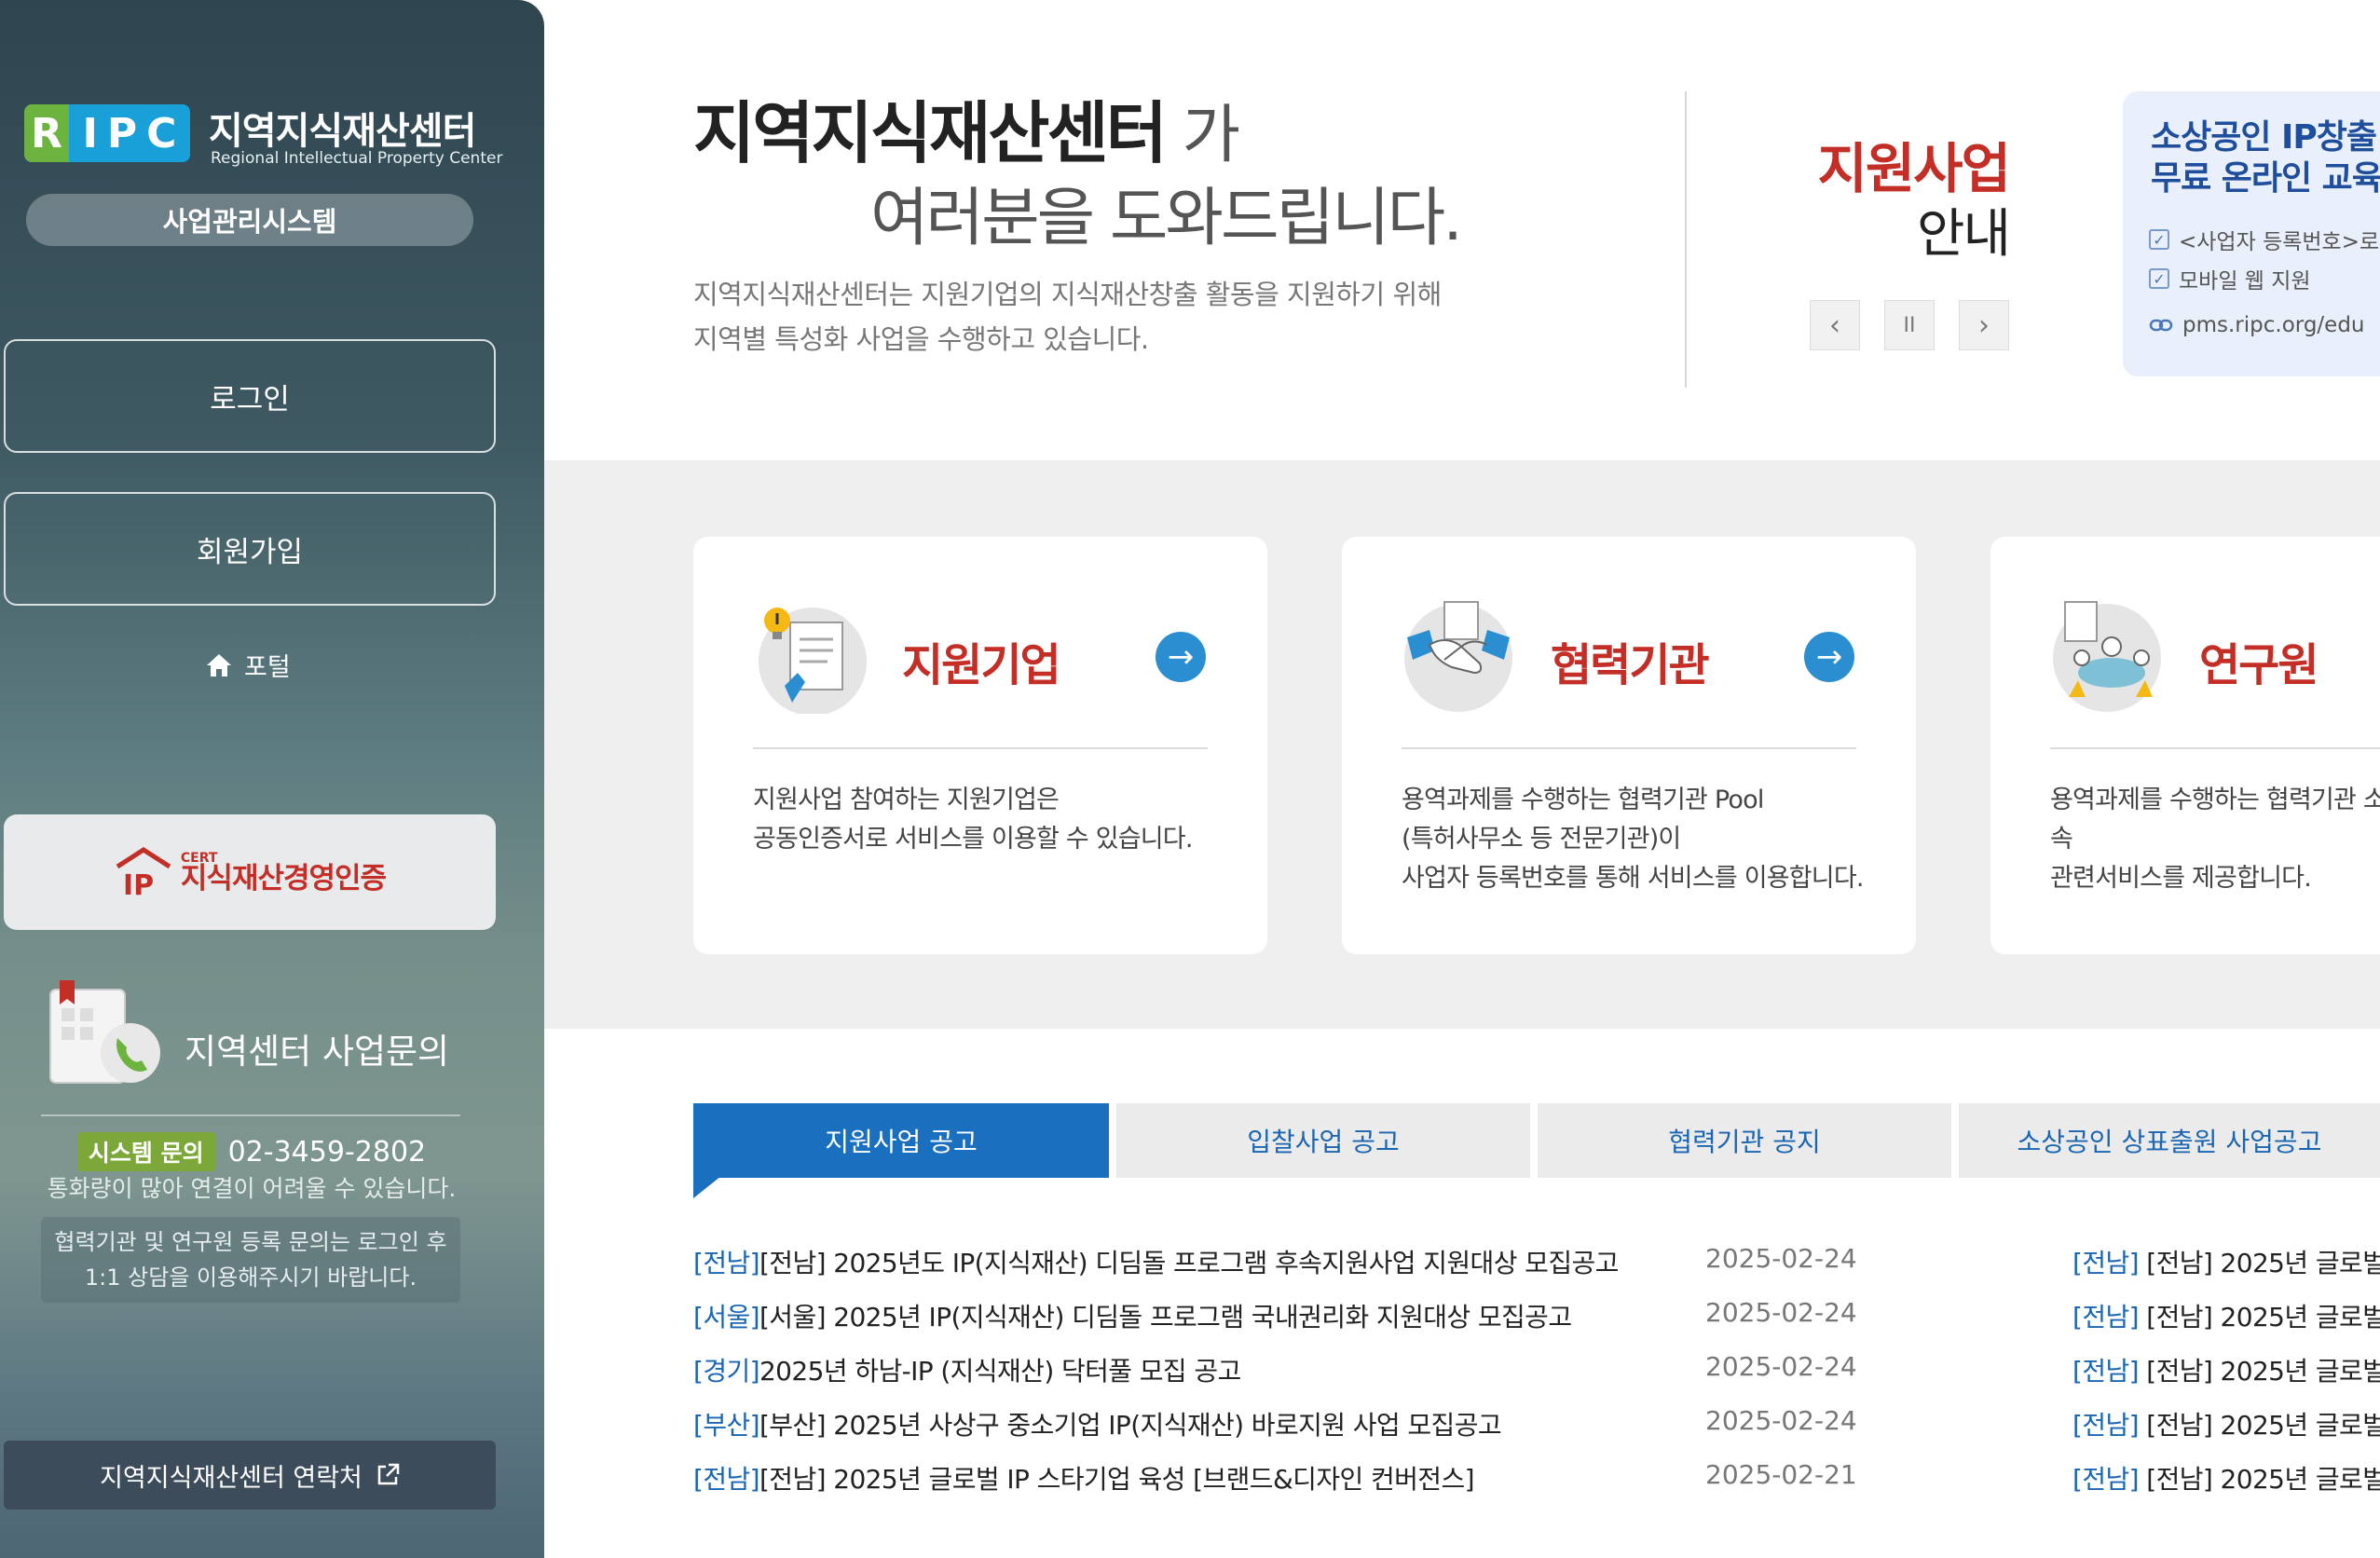  I want to click on tab-support-notice: 지원사업 공고, so click(901, 1140).